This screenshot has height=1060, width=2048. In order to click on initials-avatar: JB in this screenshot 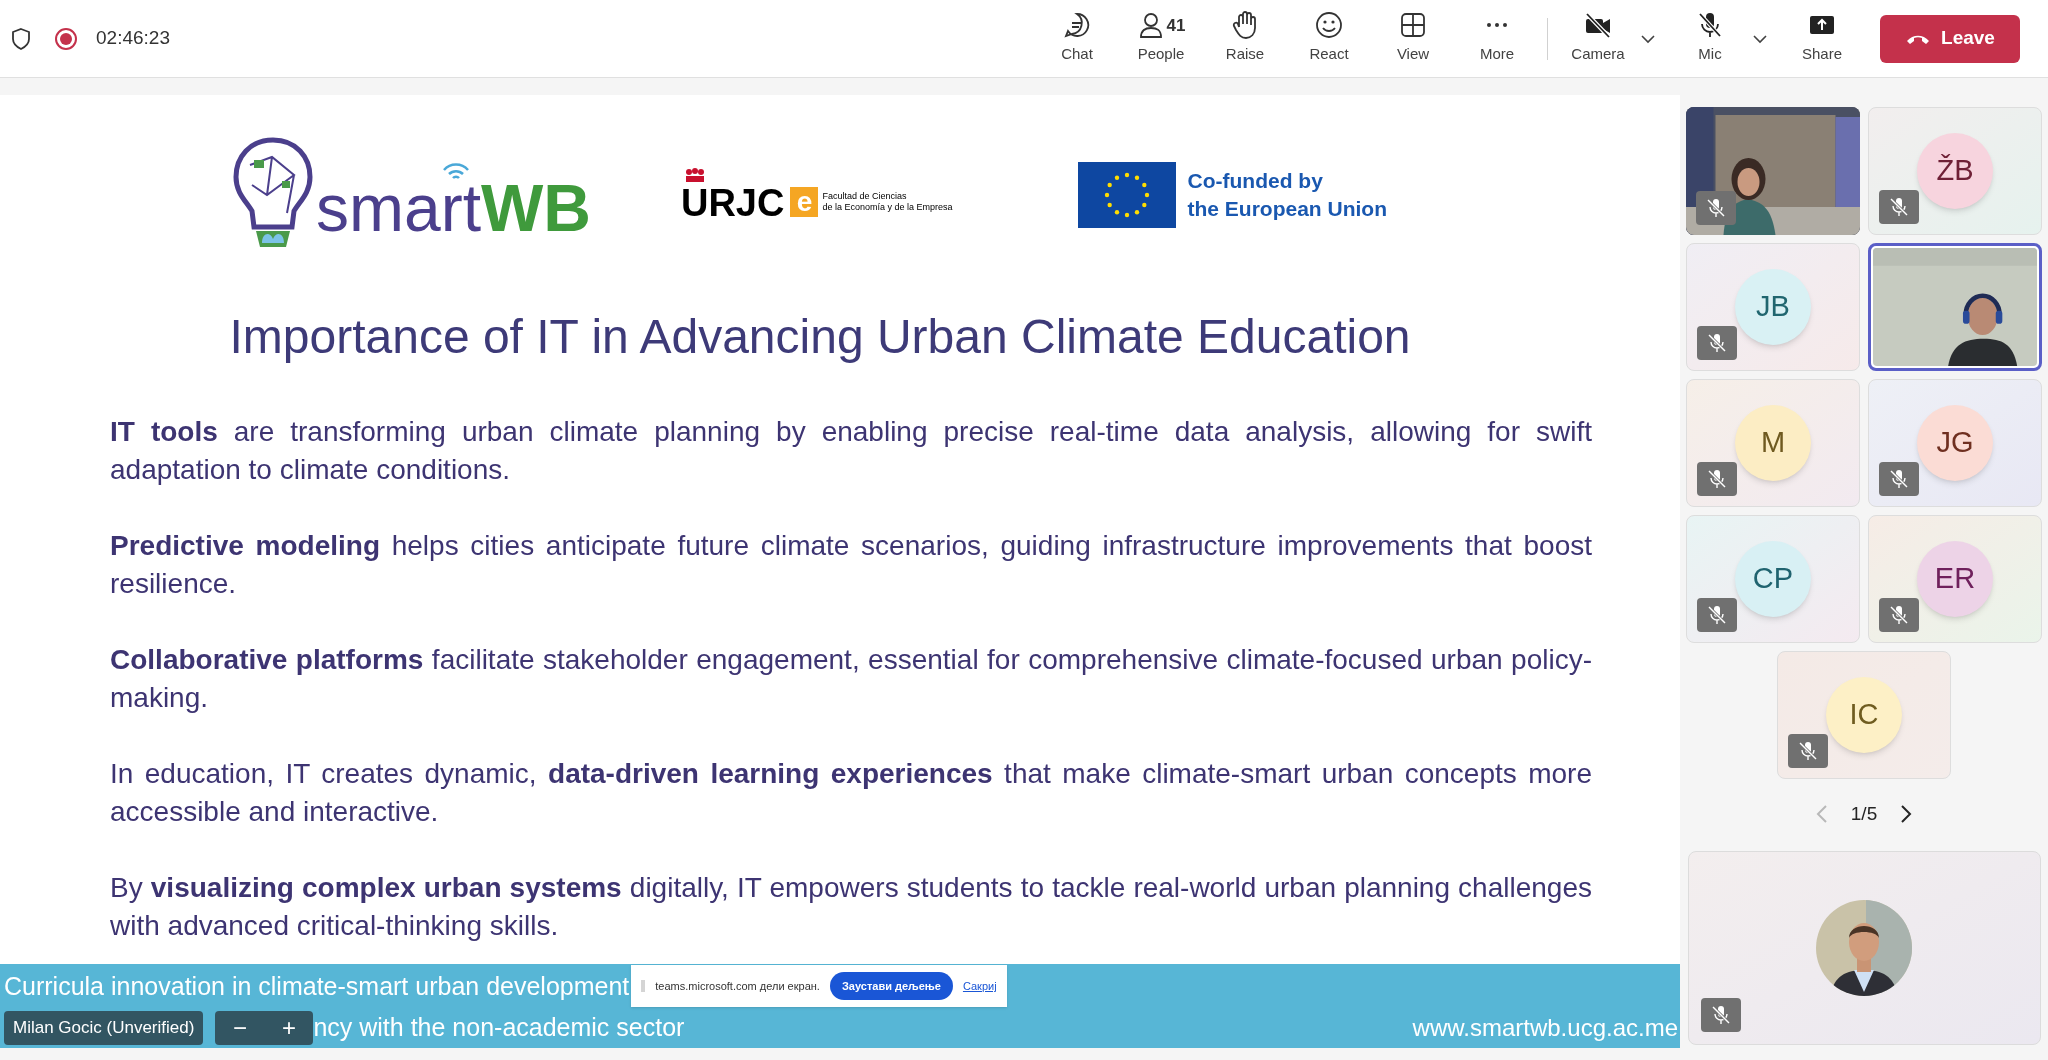, I will do `click(1773, 307)`.